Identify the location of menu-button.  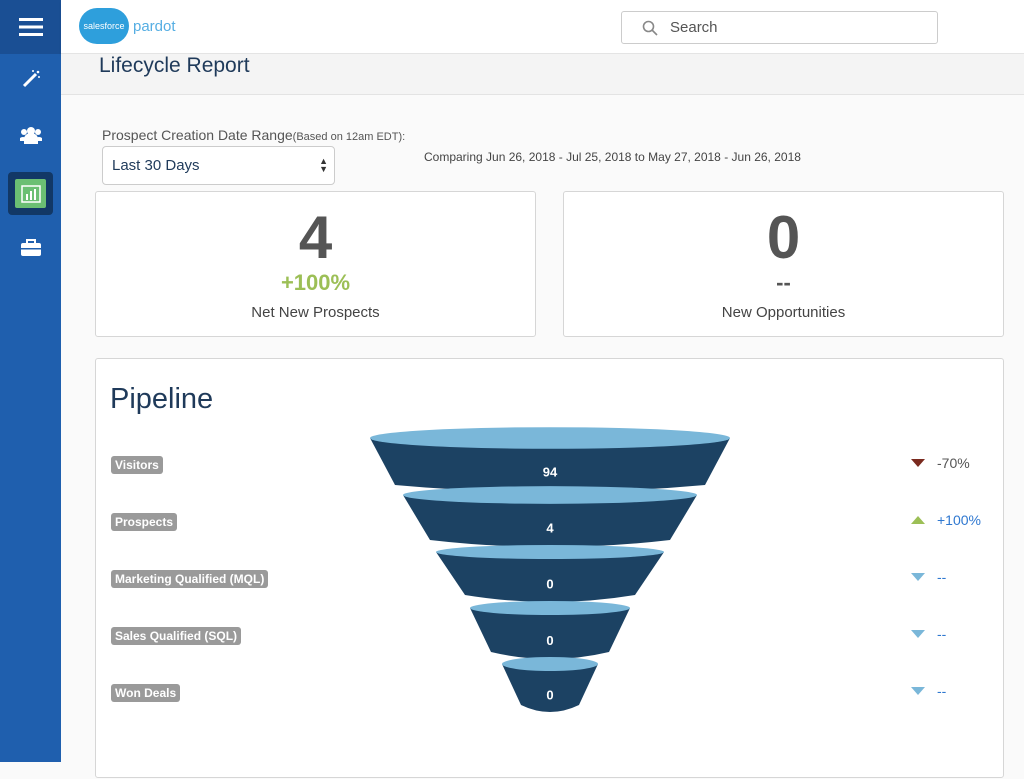
(30, 27).